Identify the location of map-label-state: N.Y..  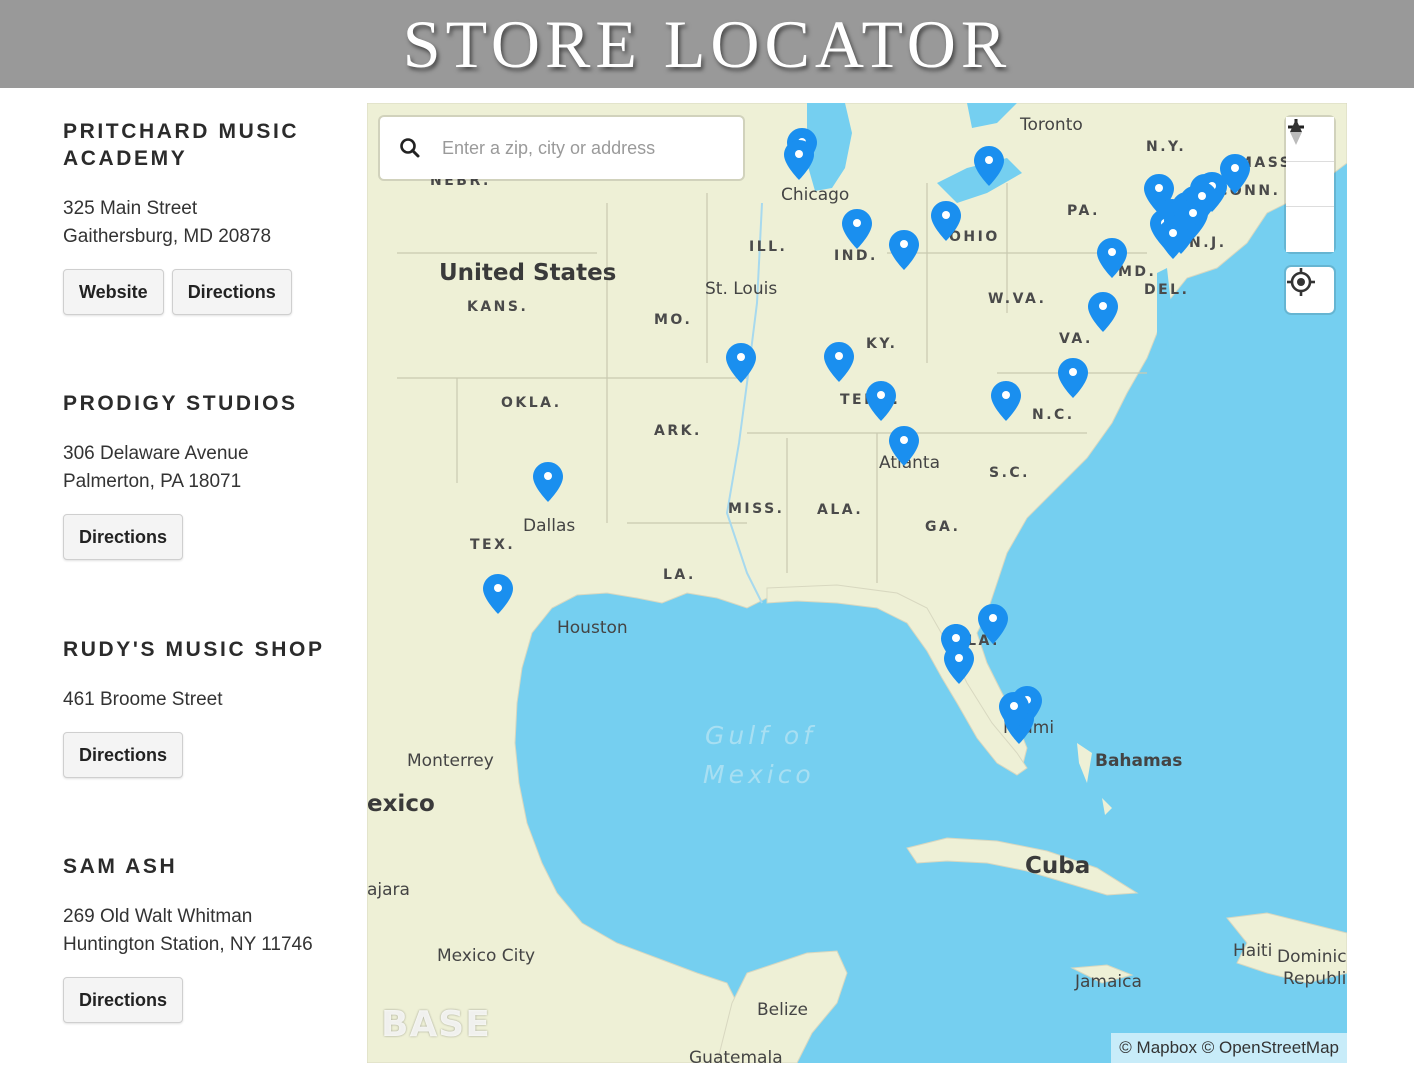
(1166, 147).